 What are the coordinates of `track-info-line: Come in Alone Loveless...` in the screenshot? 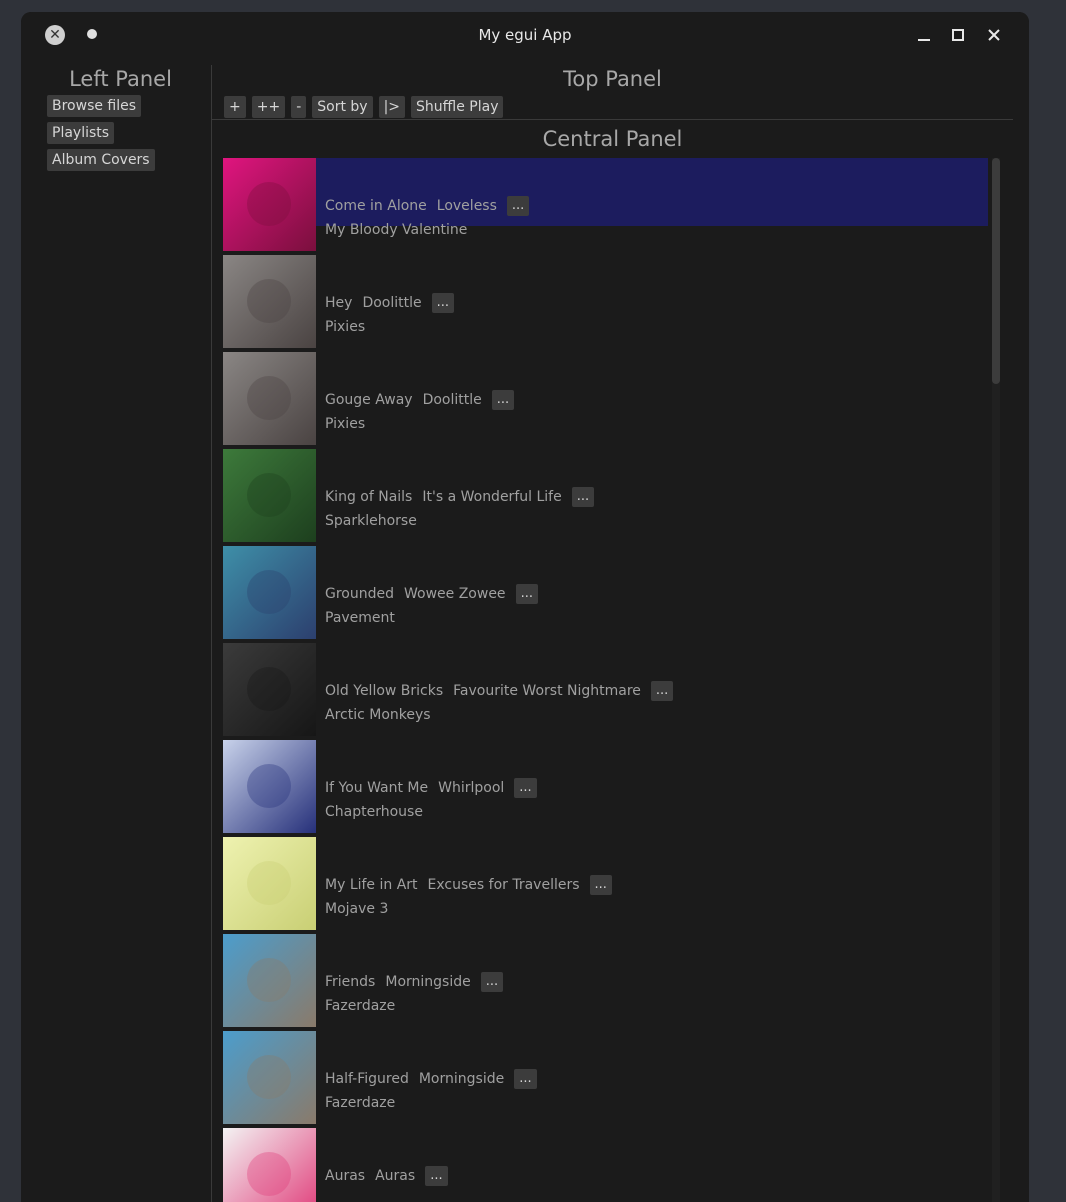 It's located at (427, 206).